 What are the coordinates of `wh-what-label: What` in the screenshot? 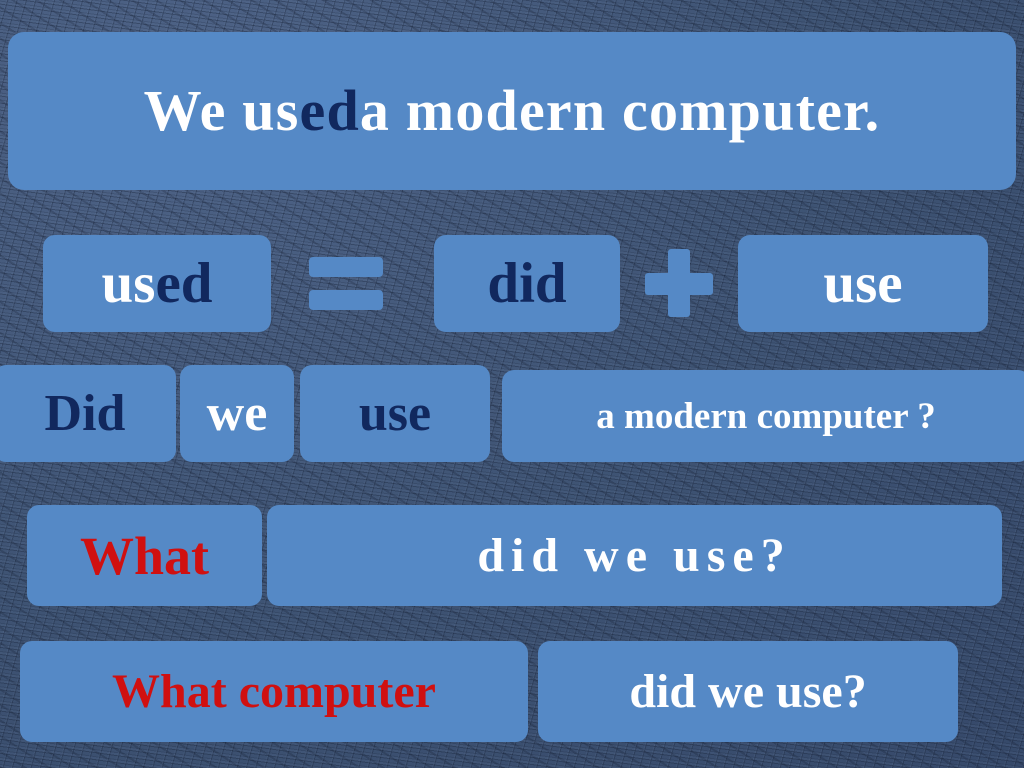 It's located at (144, 555).